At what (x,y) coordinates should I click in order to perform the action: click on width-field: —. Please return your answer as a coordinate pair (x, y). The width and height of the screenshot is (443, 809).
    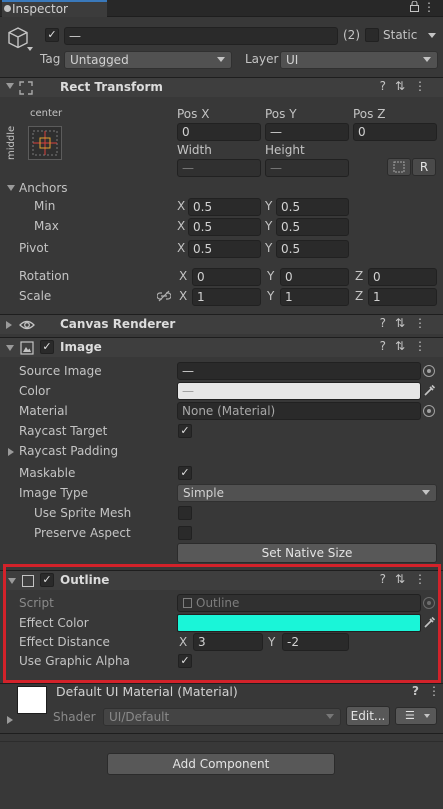
    Looking at the image, I should click on (219, 168).